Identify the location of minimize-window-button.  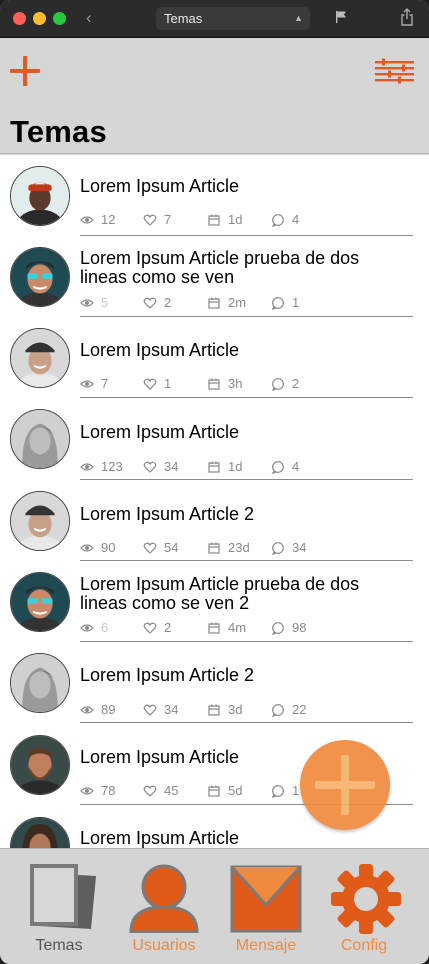
(39, 18).